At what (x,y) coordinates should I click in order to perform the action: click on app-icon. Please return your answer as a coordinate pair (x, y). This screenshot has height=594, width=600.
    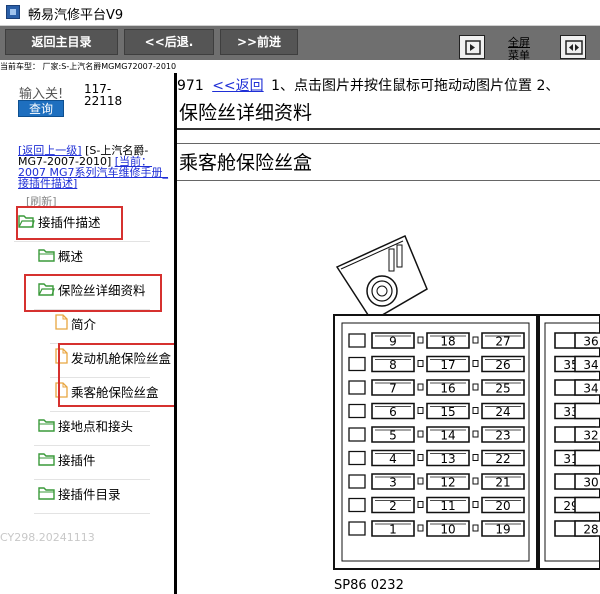
    Looking at the image, I should click on (13, 12).